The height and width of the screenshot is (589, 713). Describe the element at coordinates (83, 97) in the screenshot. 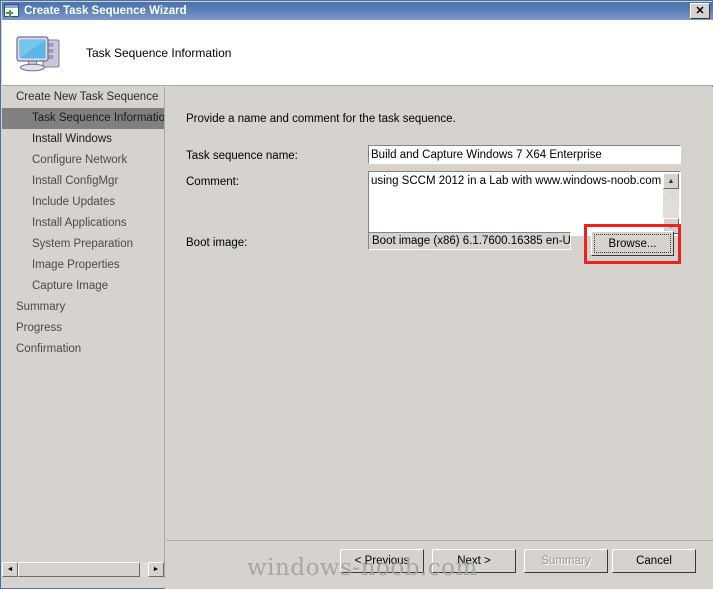

I see `sidebar-item-create-new-task-sequence: Create New Task Sequence` at that location.